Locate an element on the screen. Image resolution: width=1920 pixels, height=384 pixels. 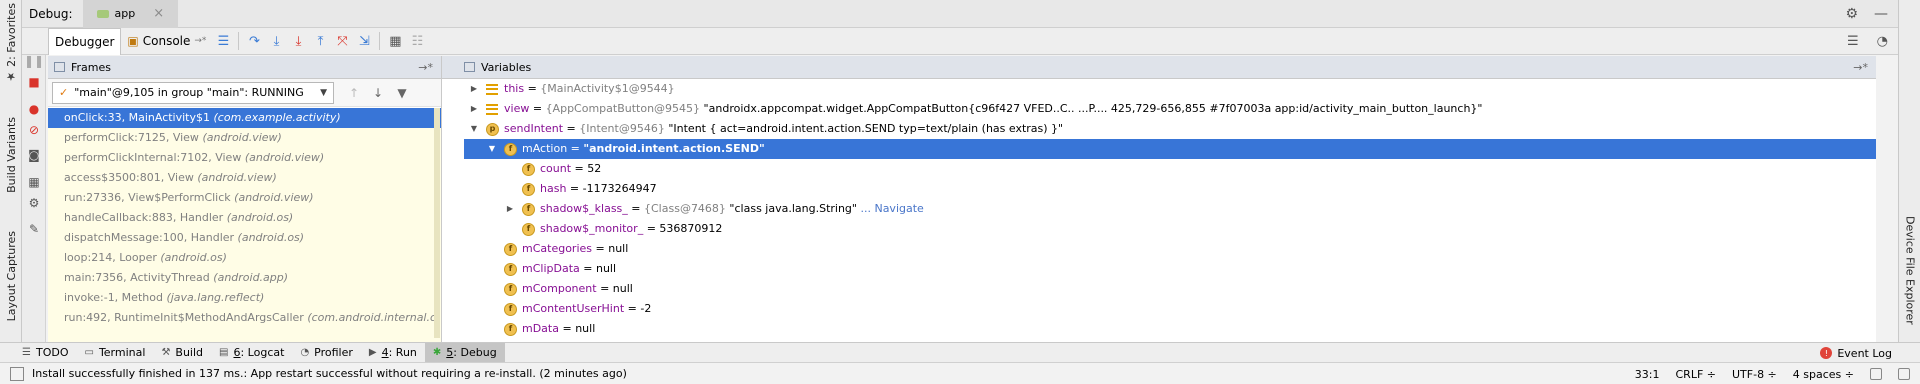
tool-tab-logcat: ▤ 6: Logcat is located at coordinates (251, 353).